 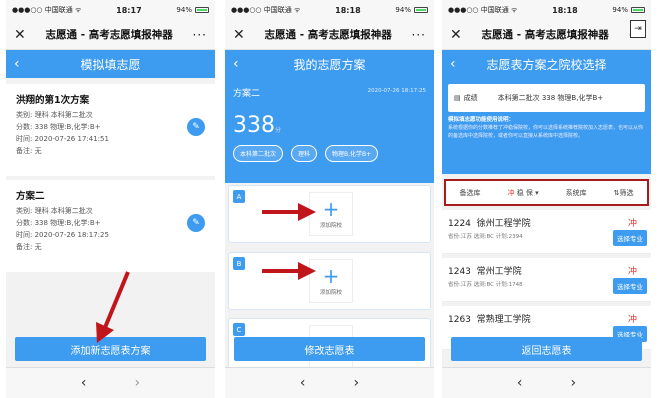 What do you see at coordinates (110, 349) in the screenshot?
I see `add-plan-button: 添加新志愿表方案` at bounding box center [110, 349].